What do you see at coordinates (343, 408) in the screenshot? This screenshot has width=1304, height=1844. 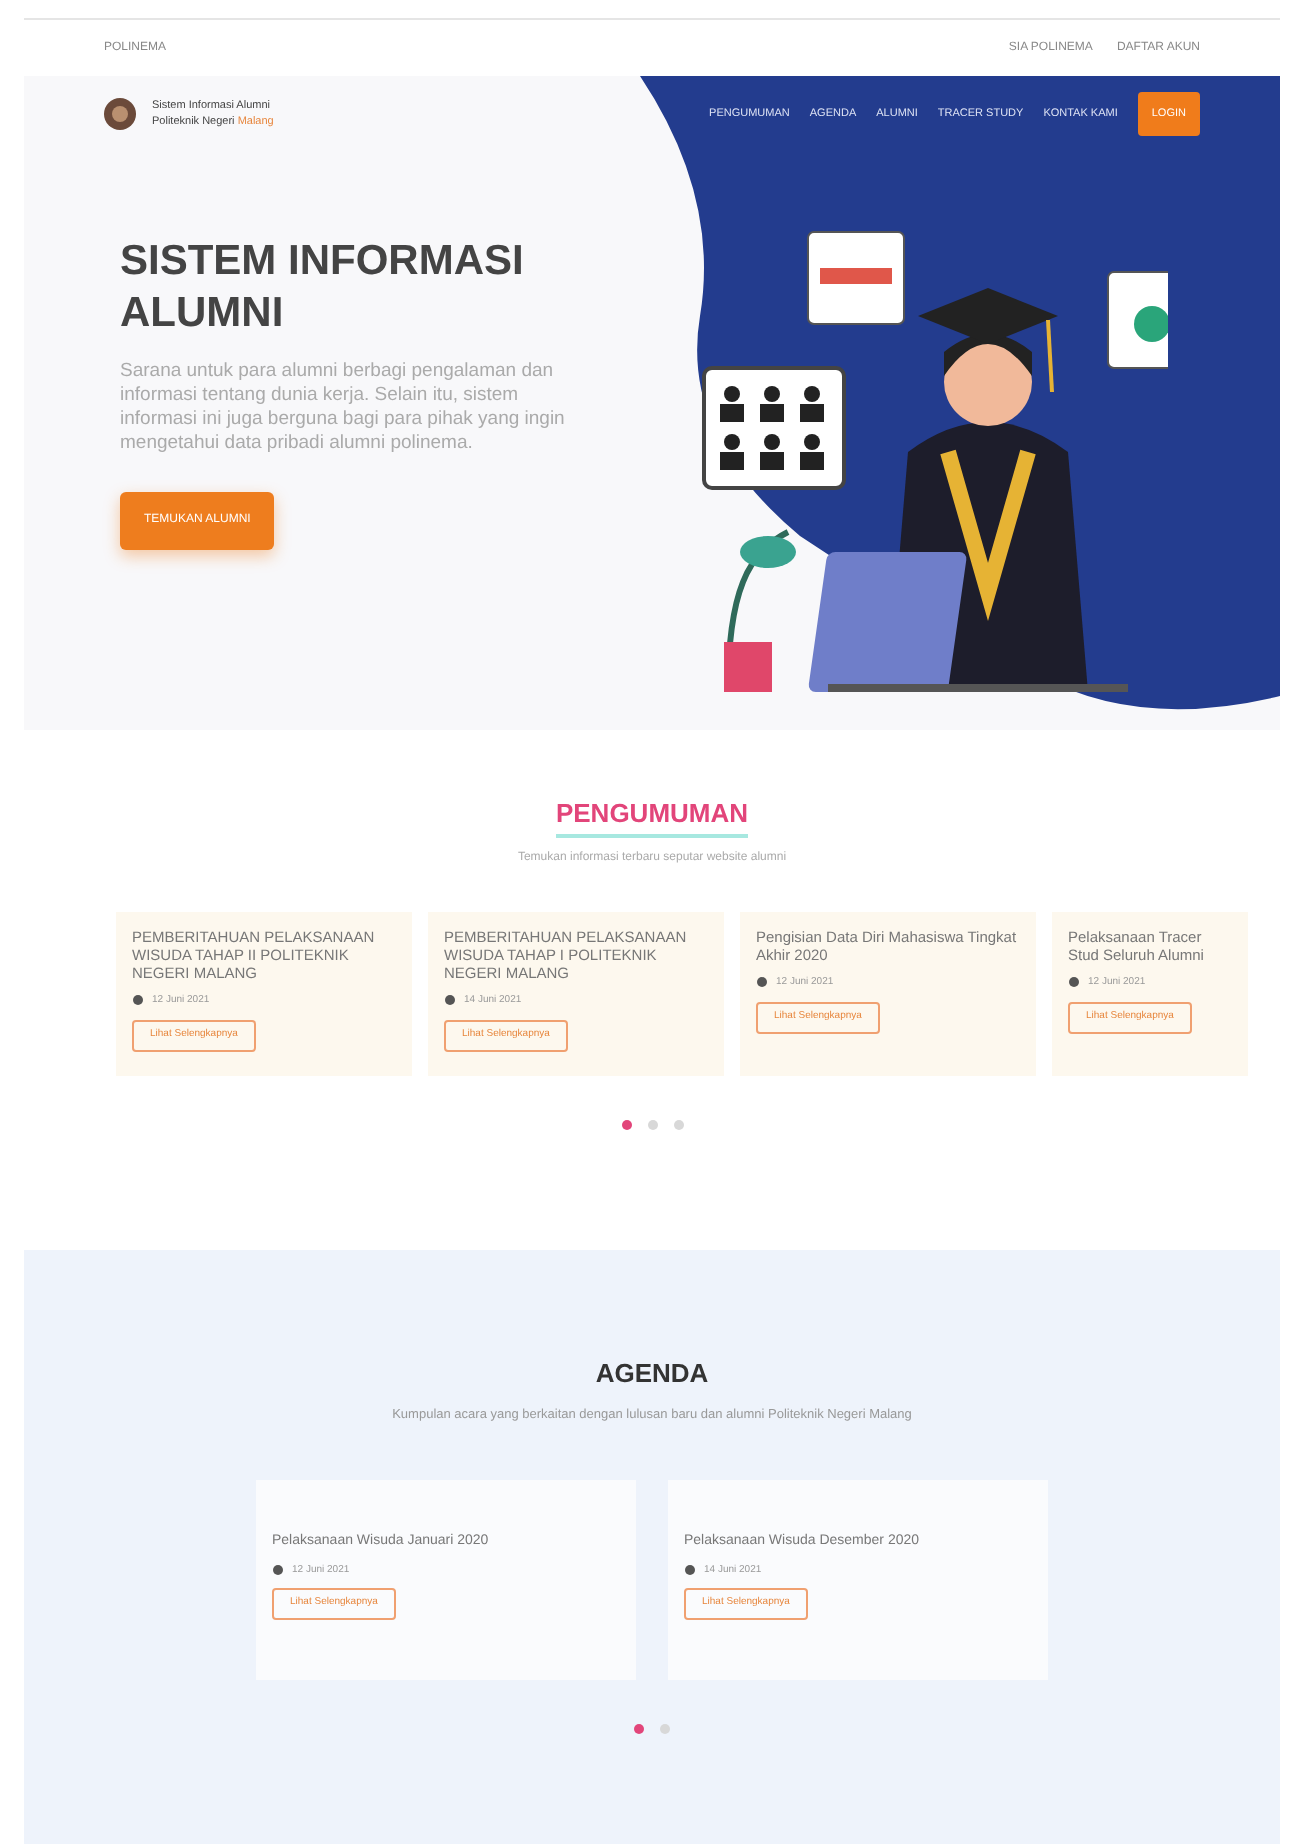 I see `hero-description: Sarana untuk para alumni berbagi pengalaman dan informasi tentang dunia kerja. Selain itu, sistem informasi ini juga berguna bagi para pihak yang ingin mengetahui data pribadi alumni polinema.` at bounding box center [343, 408].